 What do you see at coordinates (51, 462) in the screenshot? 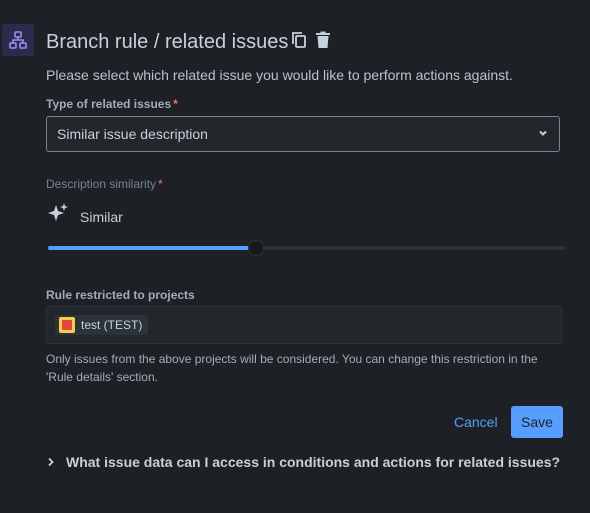
I see `chevron-right-icon` at bounding box center [51, 462].